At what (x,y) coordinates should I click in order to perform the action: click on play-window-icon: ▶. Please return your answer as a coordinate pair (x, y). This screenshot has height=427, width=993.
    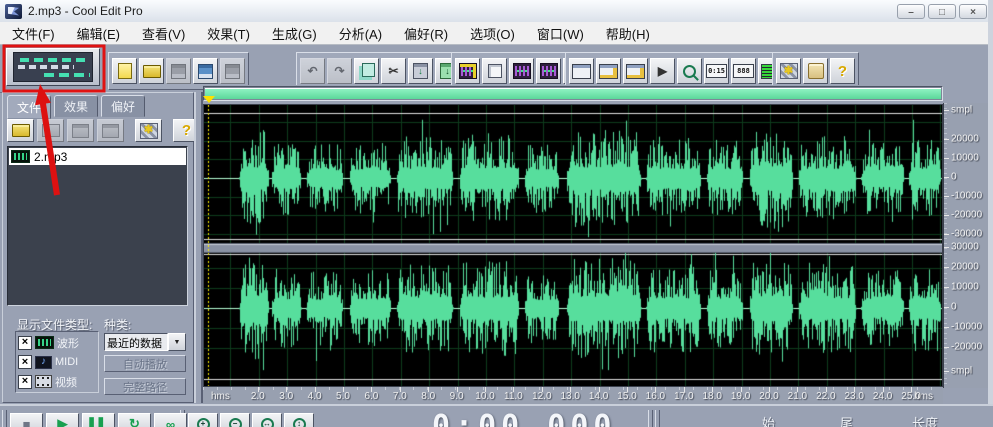
    Looking at the image, I should click on (662, 71).